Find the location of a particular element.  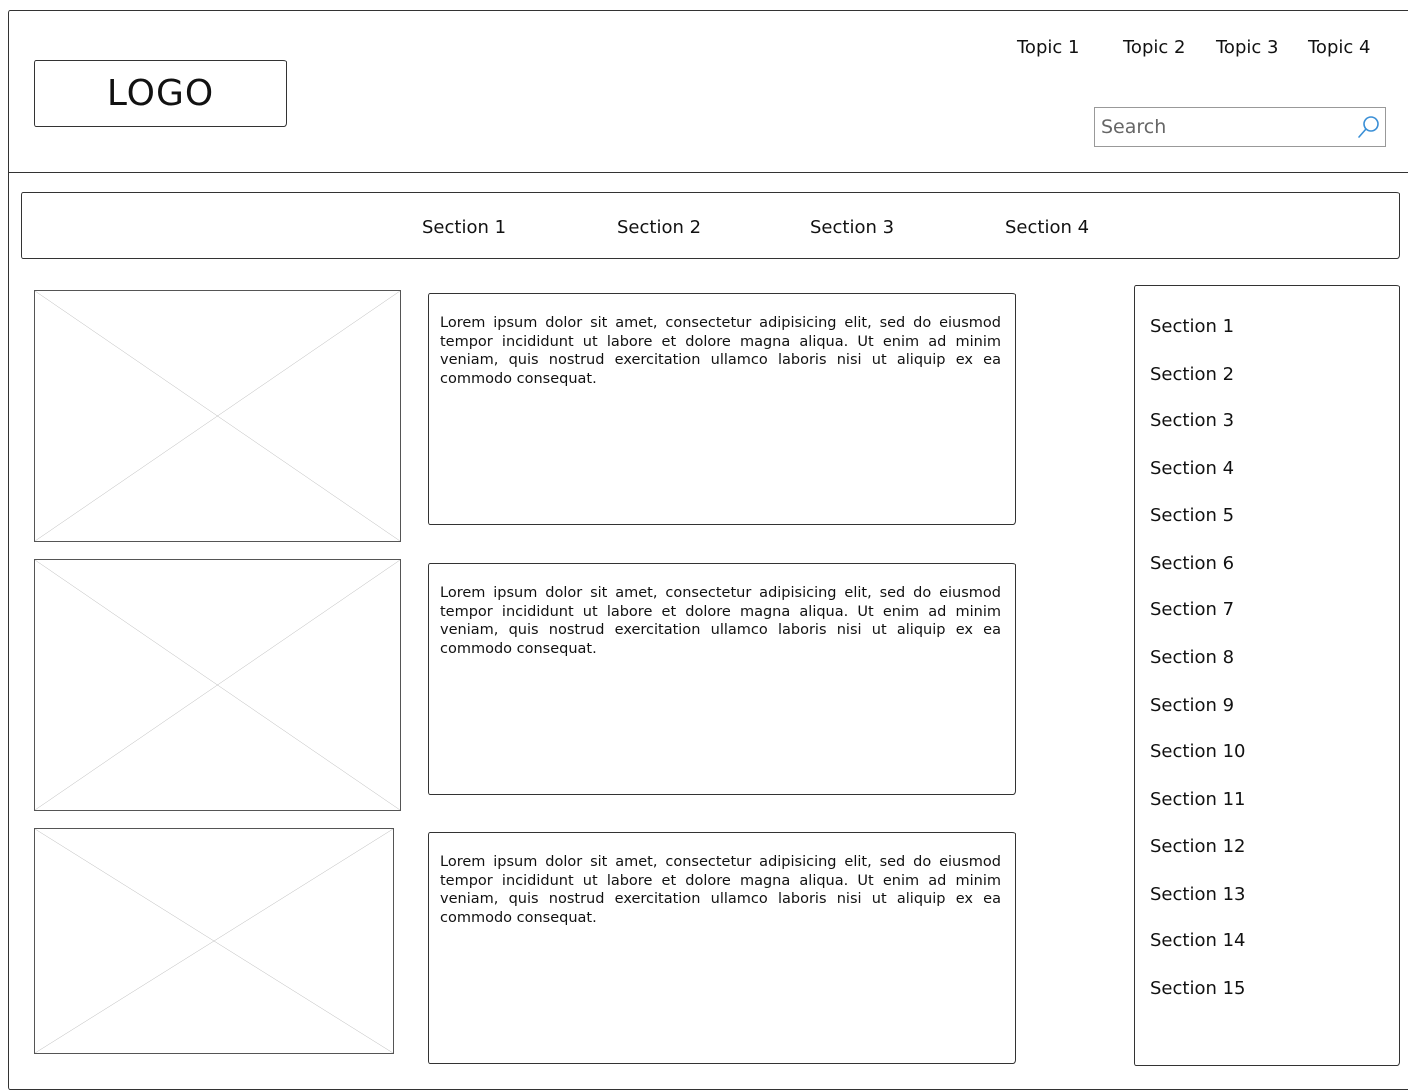

sidebar-item-section-2: Section 2 is located at coordinates (1192, 374).